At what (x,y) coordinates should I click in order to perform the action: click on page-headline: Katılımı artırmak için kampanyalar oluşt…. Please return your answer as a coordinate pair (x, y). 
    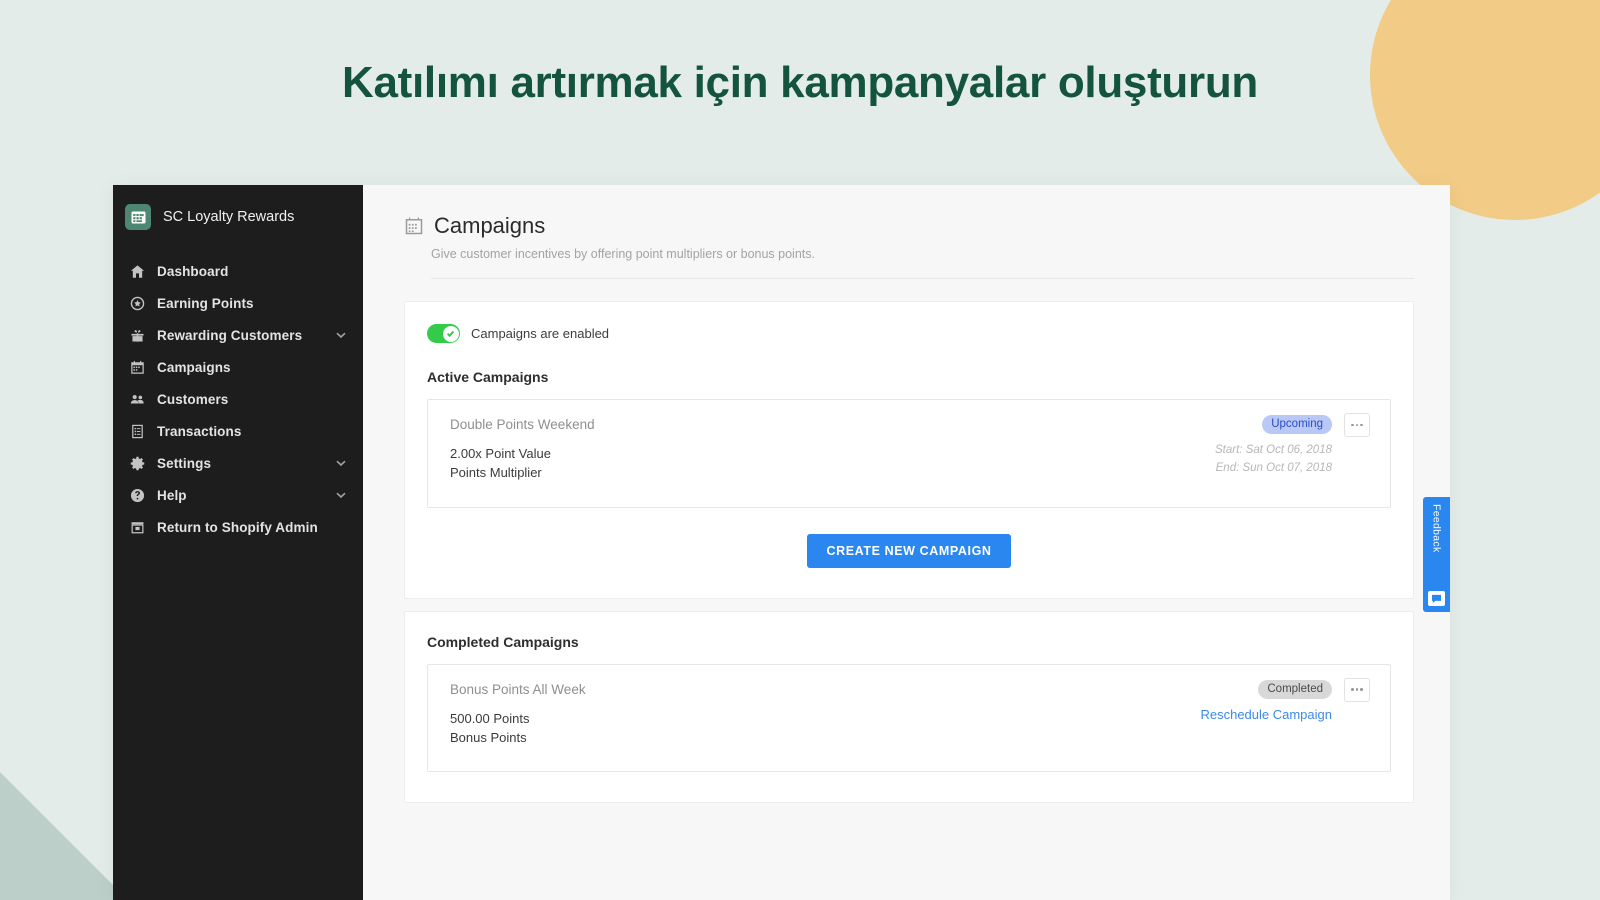
    Looking at the image, I should click on (800, 82).